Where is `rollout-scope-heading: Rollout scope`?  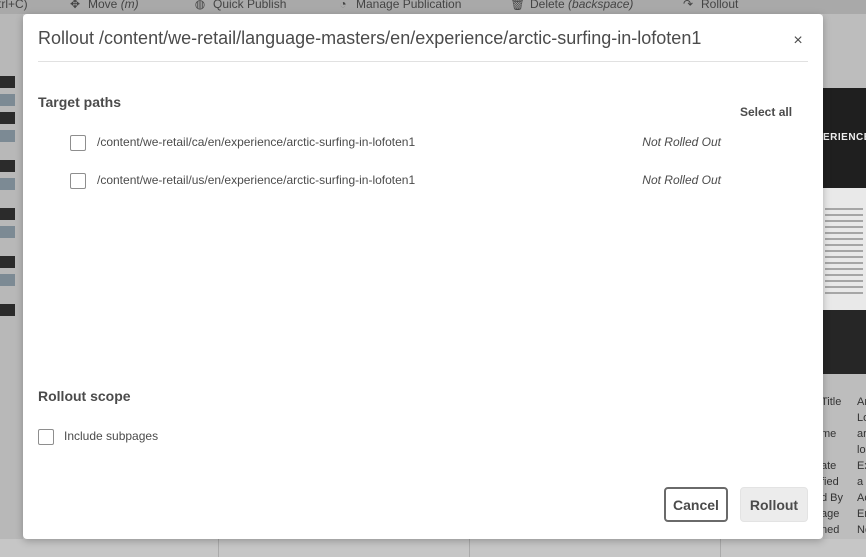
rollout-scope-heading: Rollout scope is located at coordinates (84, 396).